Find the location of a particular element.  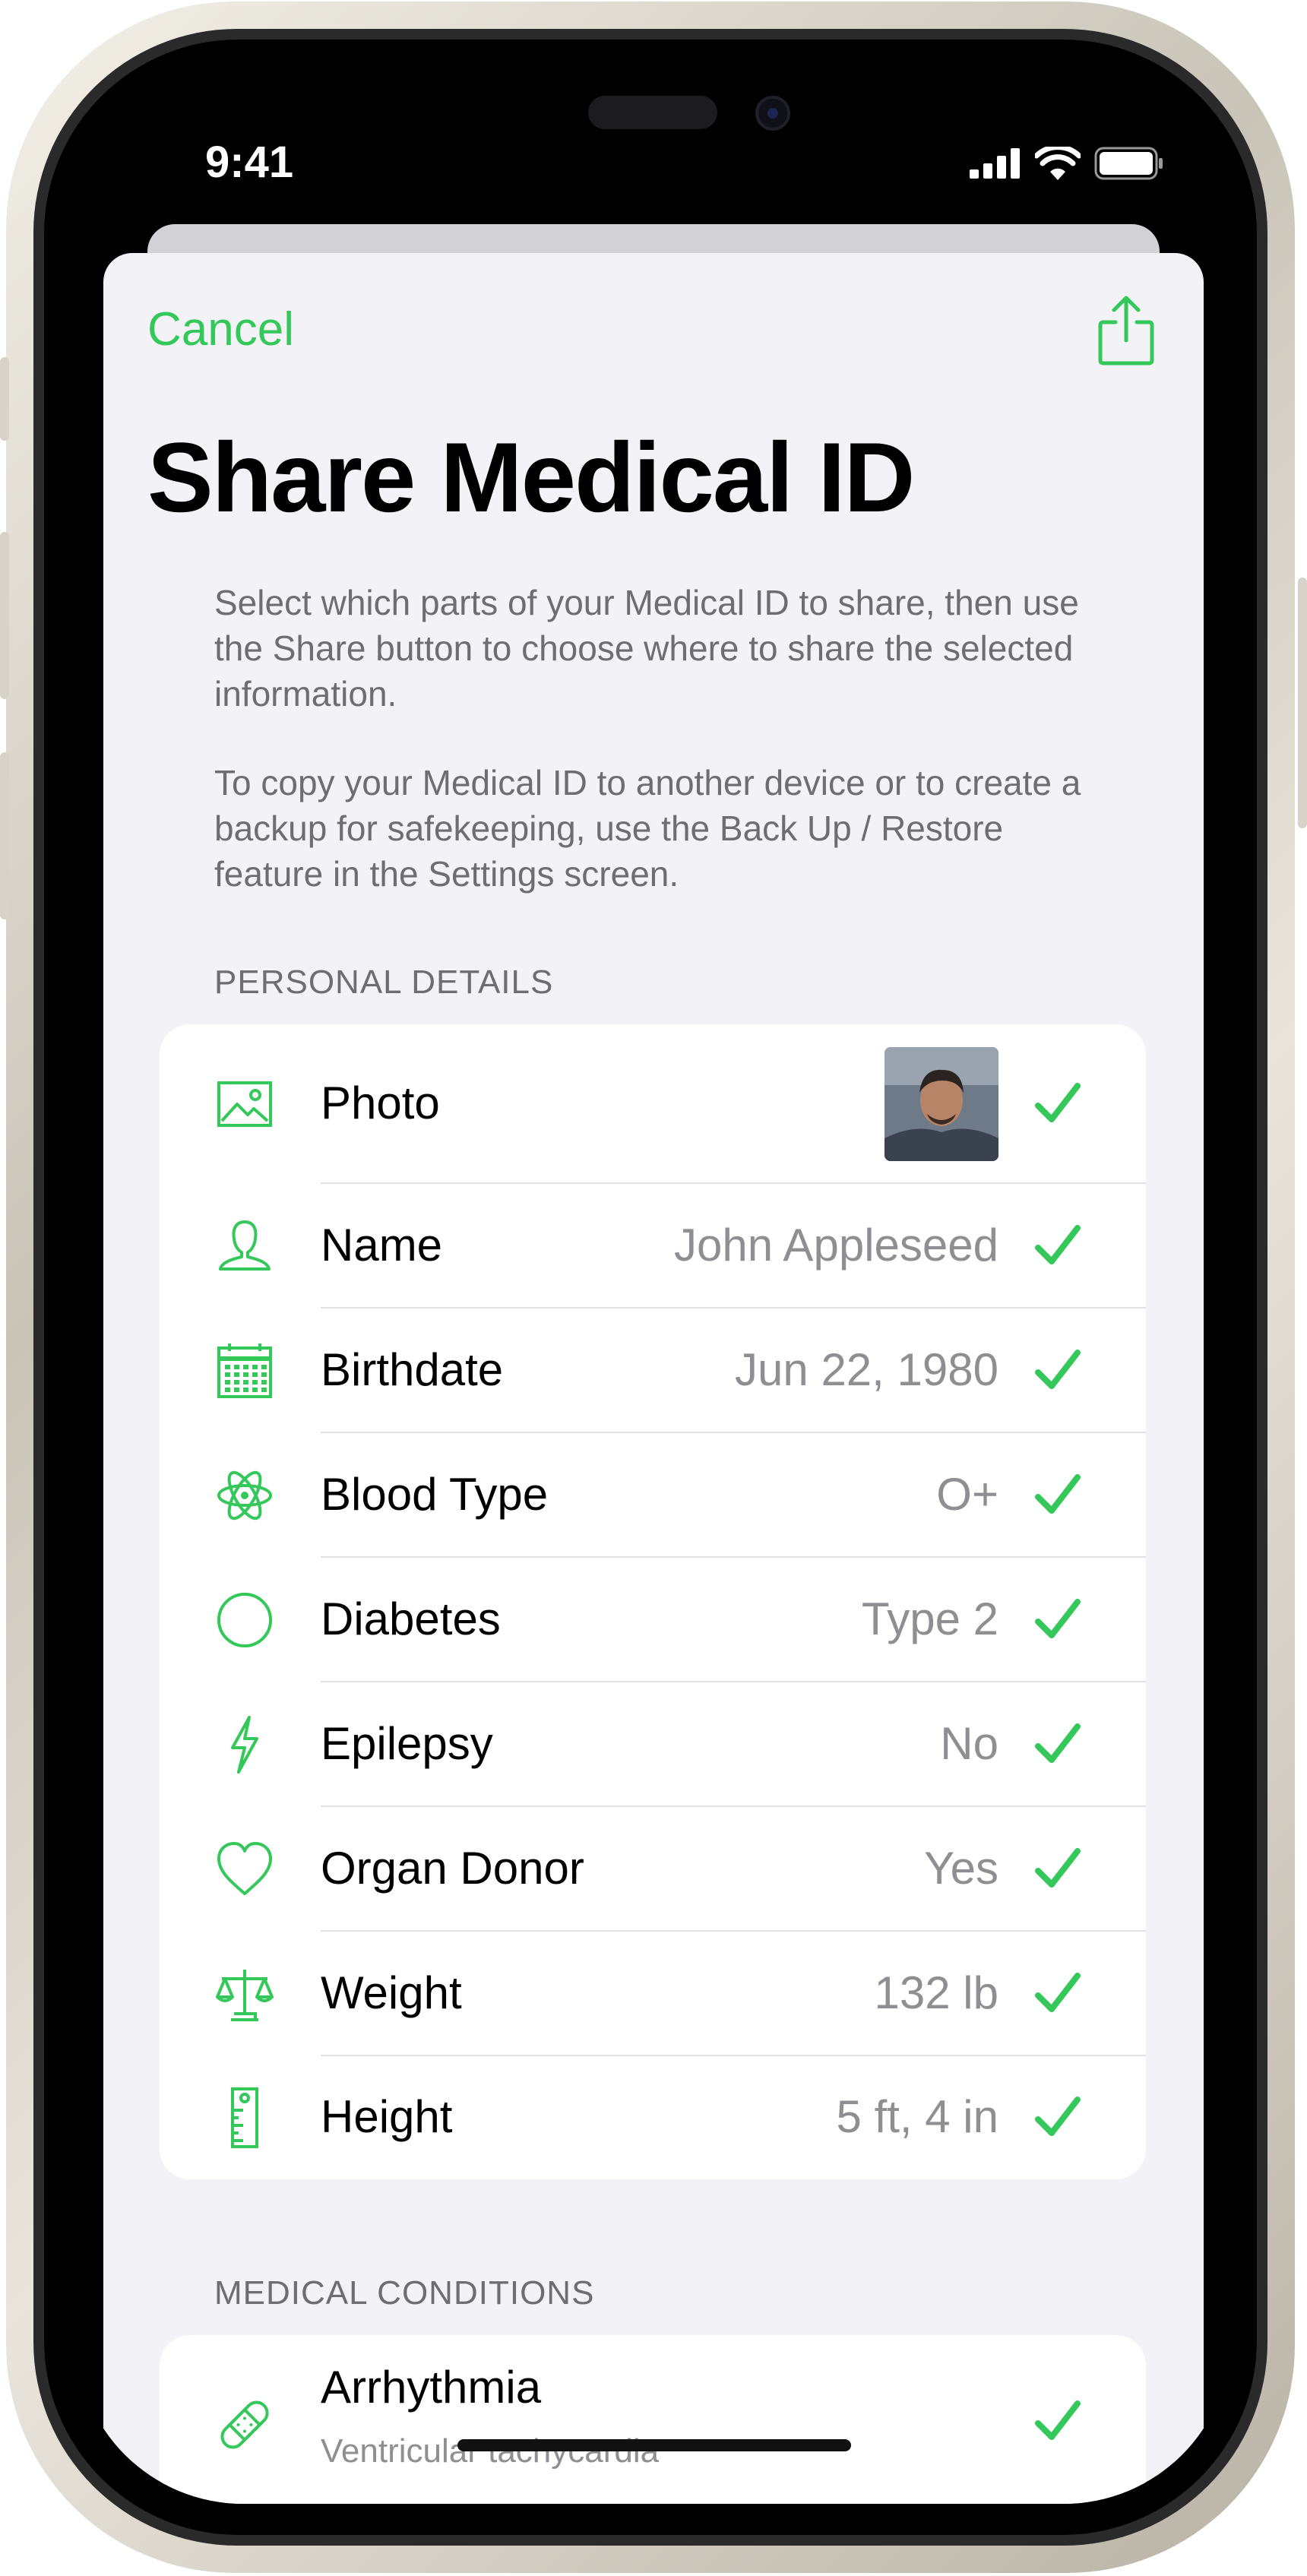

detail-value: No is located at coordinates (969, 1744).